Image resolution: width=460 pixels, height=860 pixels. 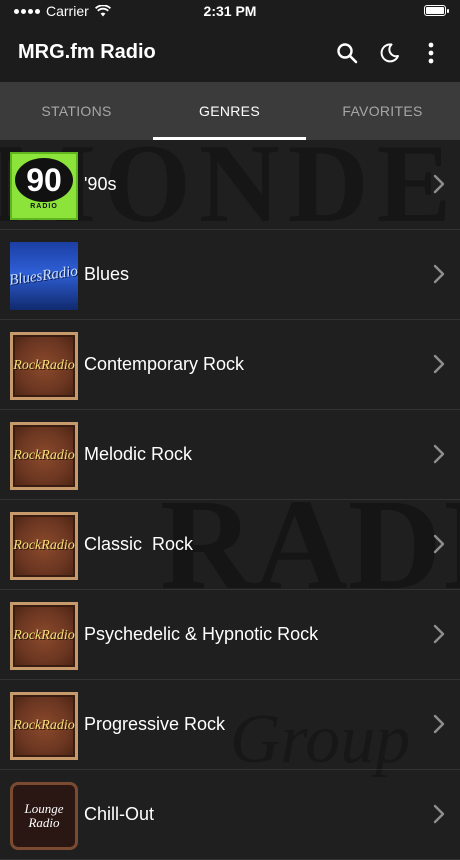 I want to click on blues-radio-logo: BluesRadio, so click(x=44, y=276).